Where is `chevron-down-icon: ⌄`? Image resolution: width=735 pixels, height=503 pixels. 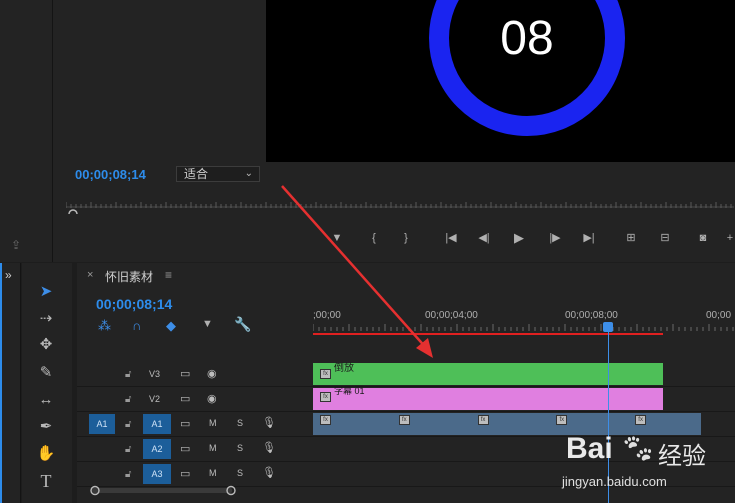
chevron-down-icon: ⌄ is located at coordinates (248, 173).